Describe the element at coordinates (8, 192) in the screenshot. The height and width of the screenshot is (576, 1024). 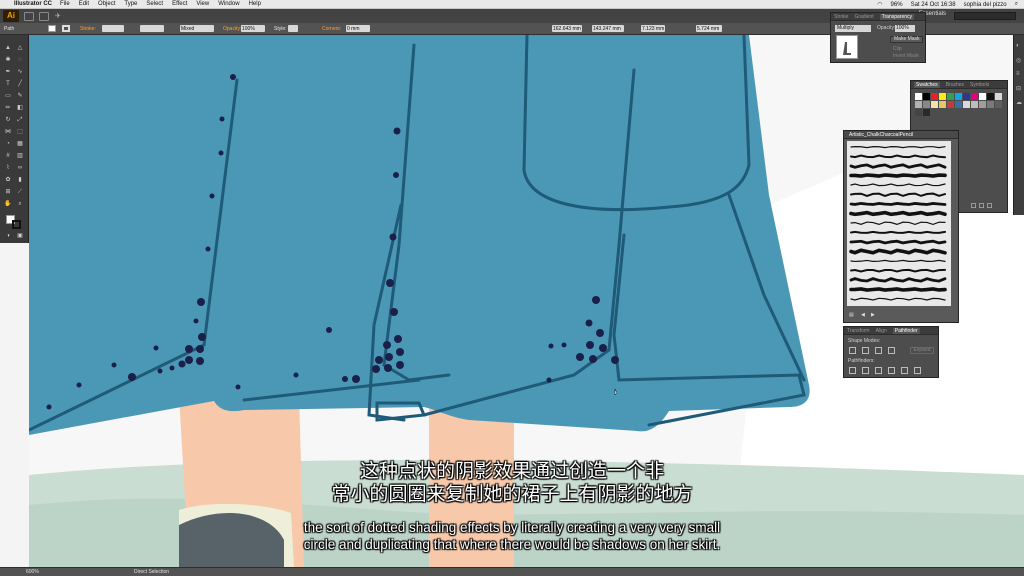
I see `artboard-tool-icon: ⊞` at that location.